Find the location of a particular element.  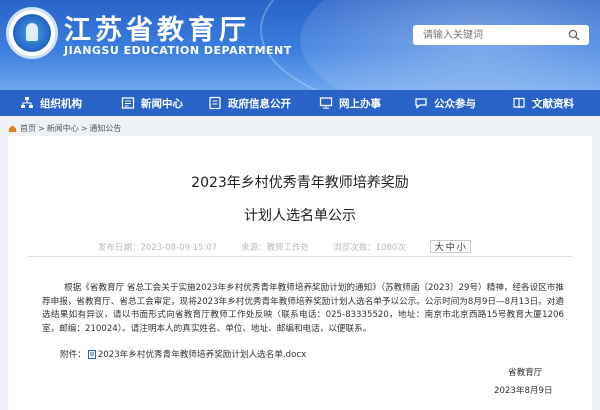

nav-item-info: 政府信息公开 is located at coordinates (251, 103).